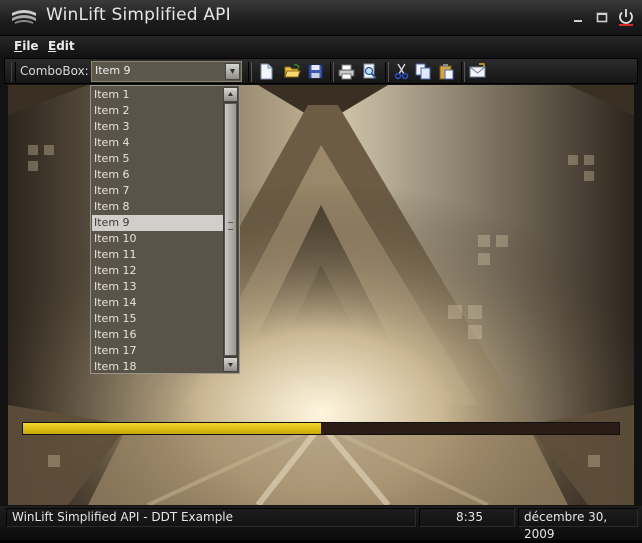 The height and width of the screenshot is (543, 642). I want to click on paste-icon, so click(446, 71).